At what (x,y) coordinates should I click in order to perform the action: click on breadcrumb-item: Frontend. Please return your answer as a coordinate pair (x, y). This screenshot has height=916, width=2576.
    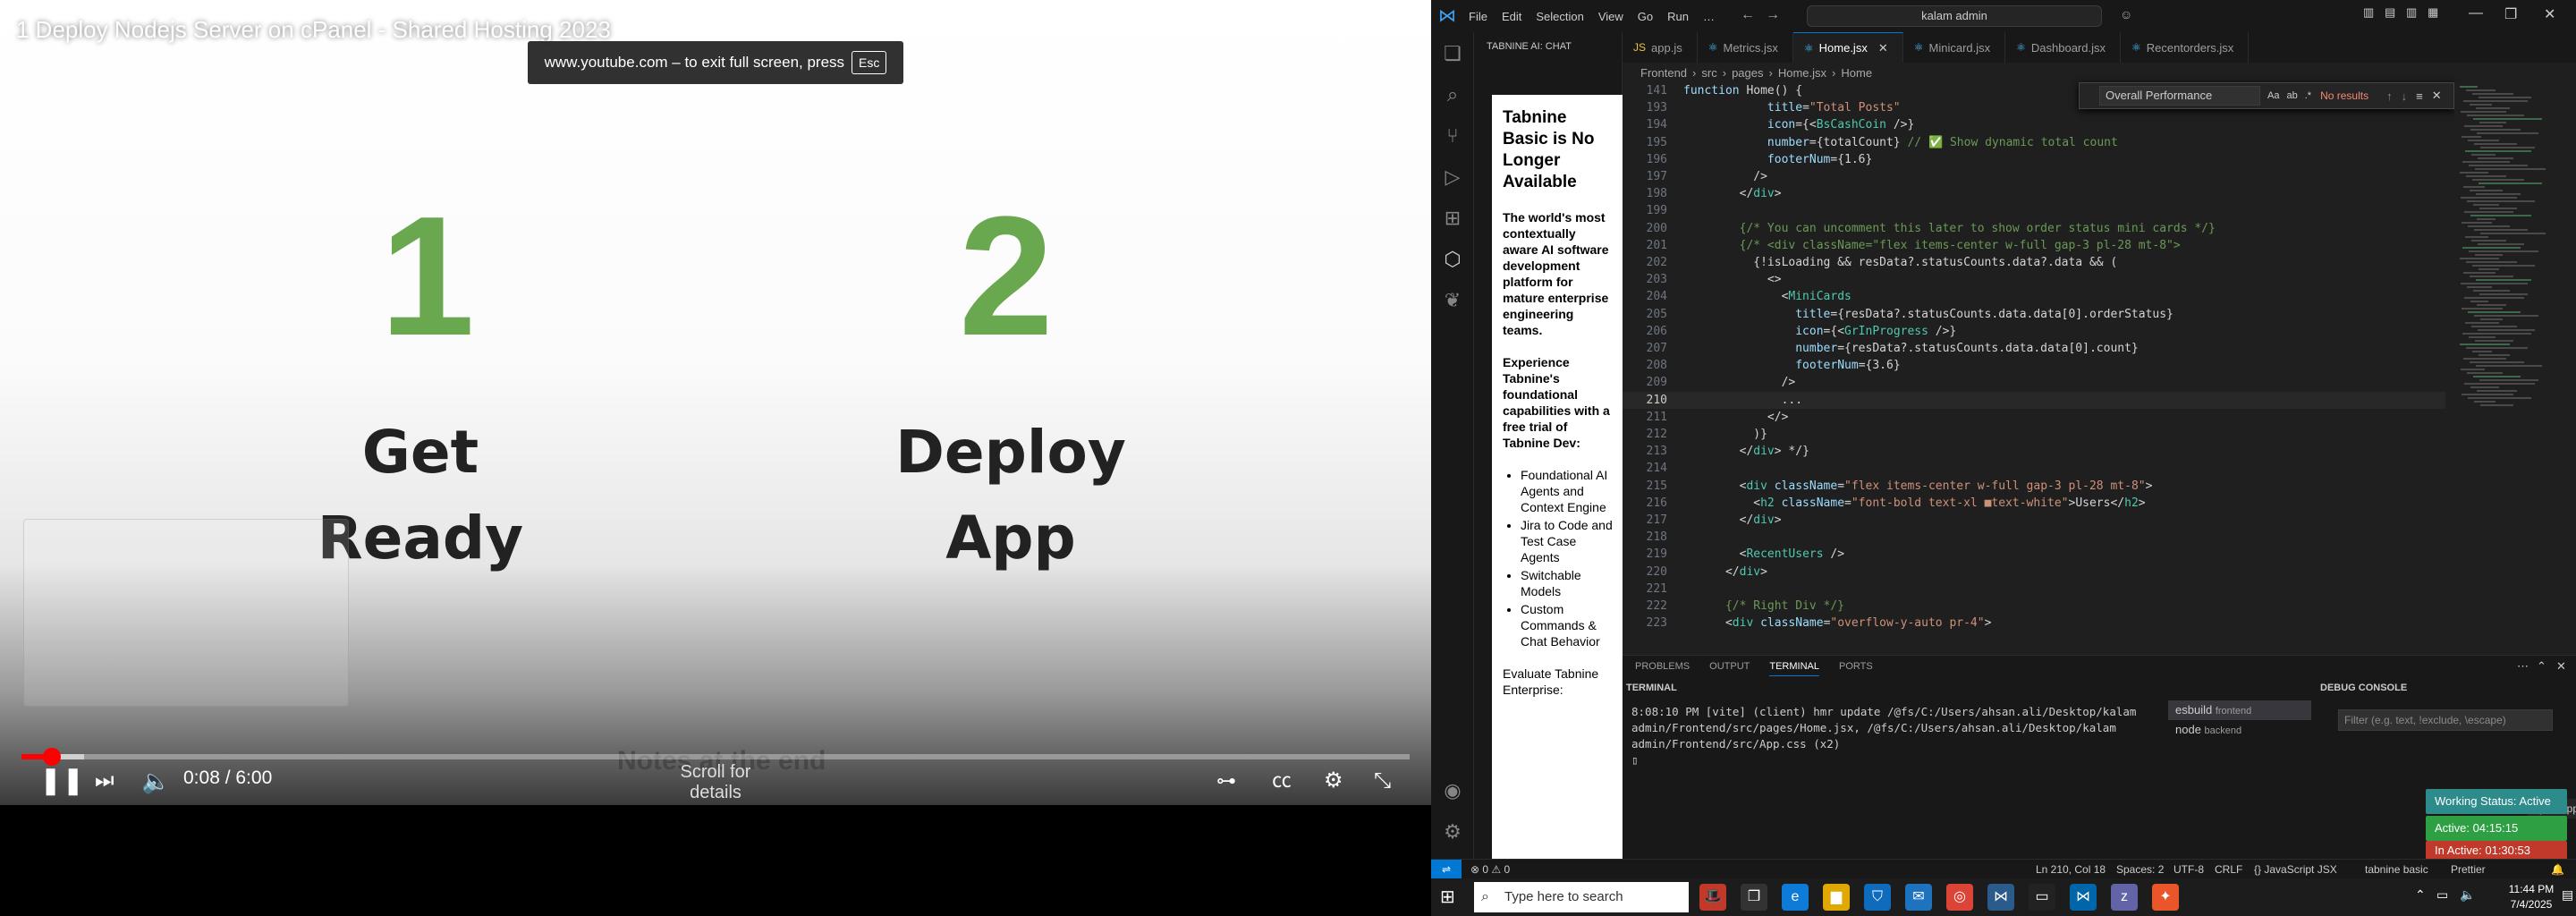
    Looking at the image, I should click on (1663, 73).